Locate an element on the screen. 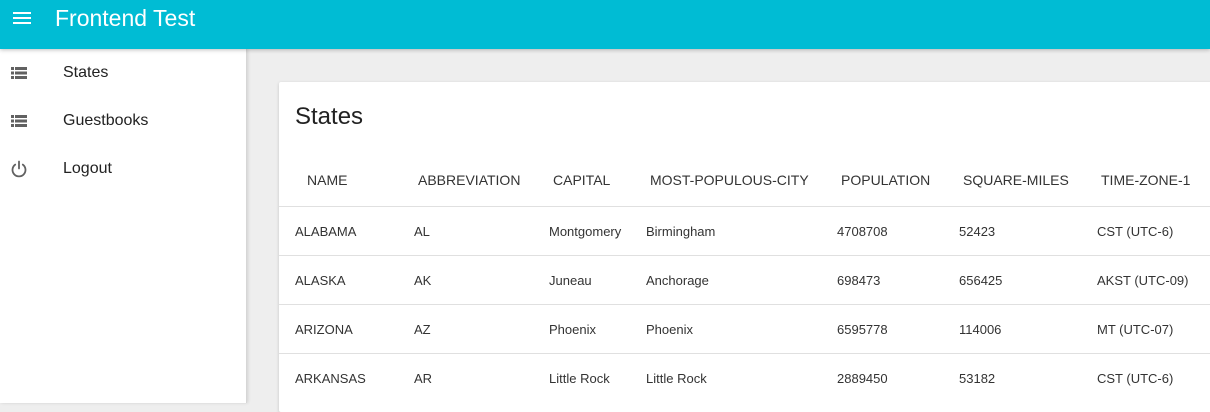 The height and width of the screenshot is (412, 1210). sidebar-item-label: States is located at coordinates (86, 72).